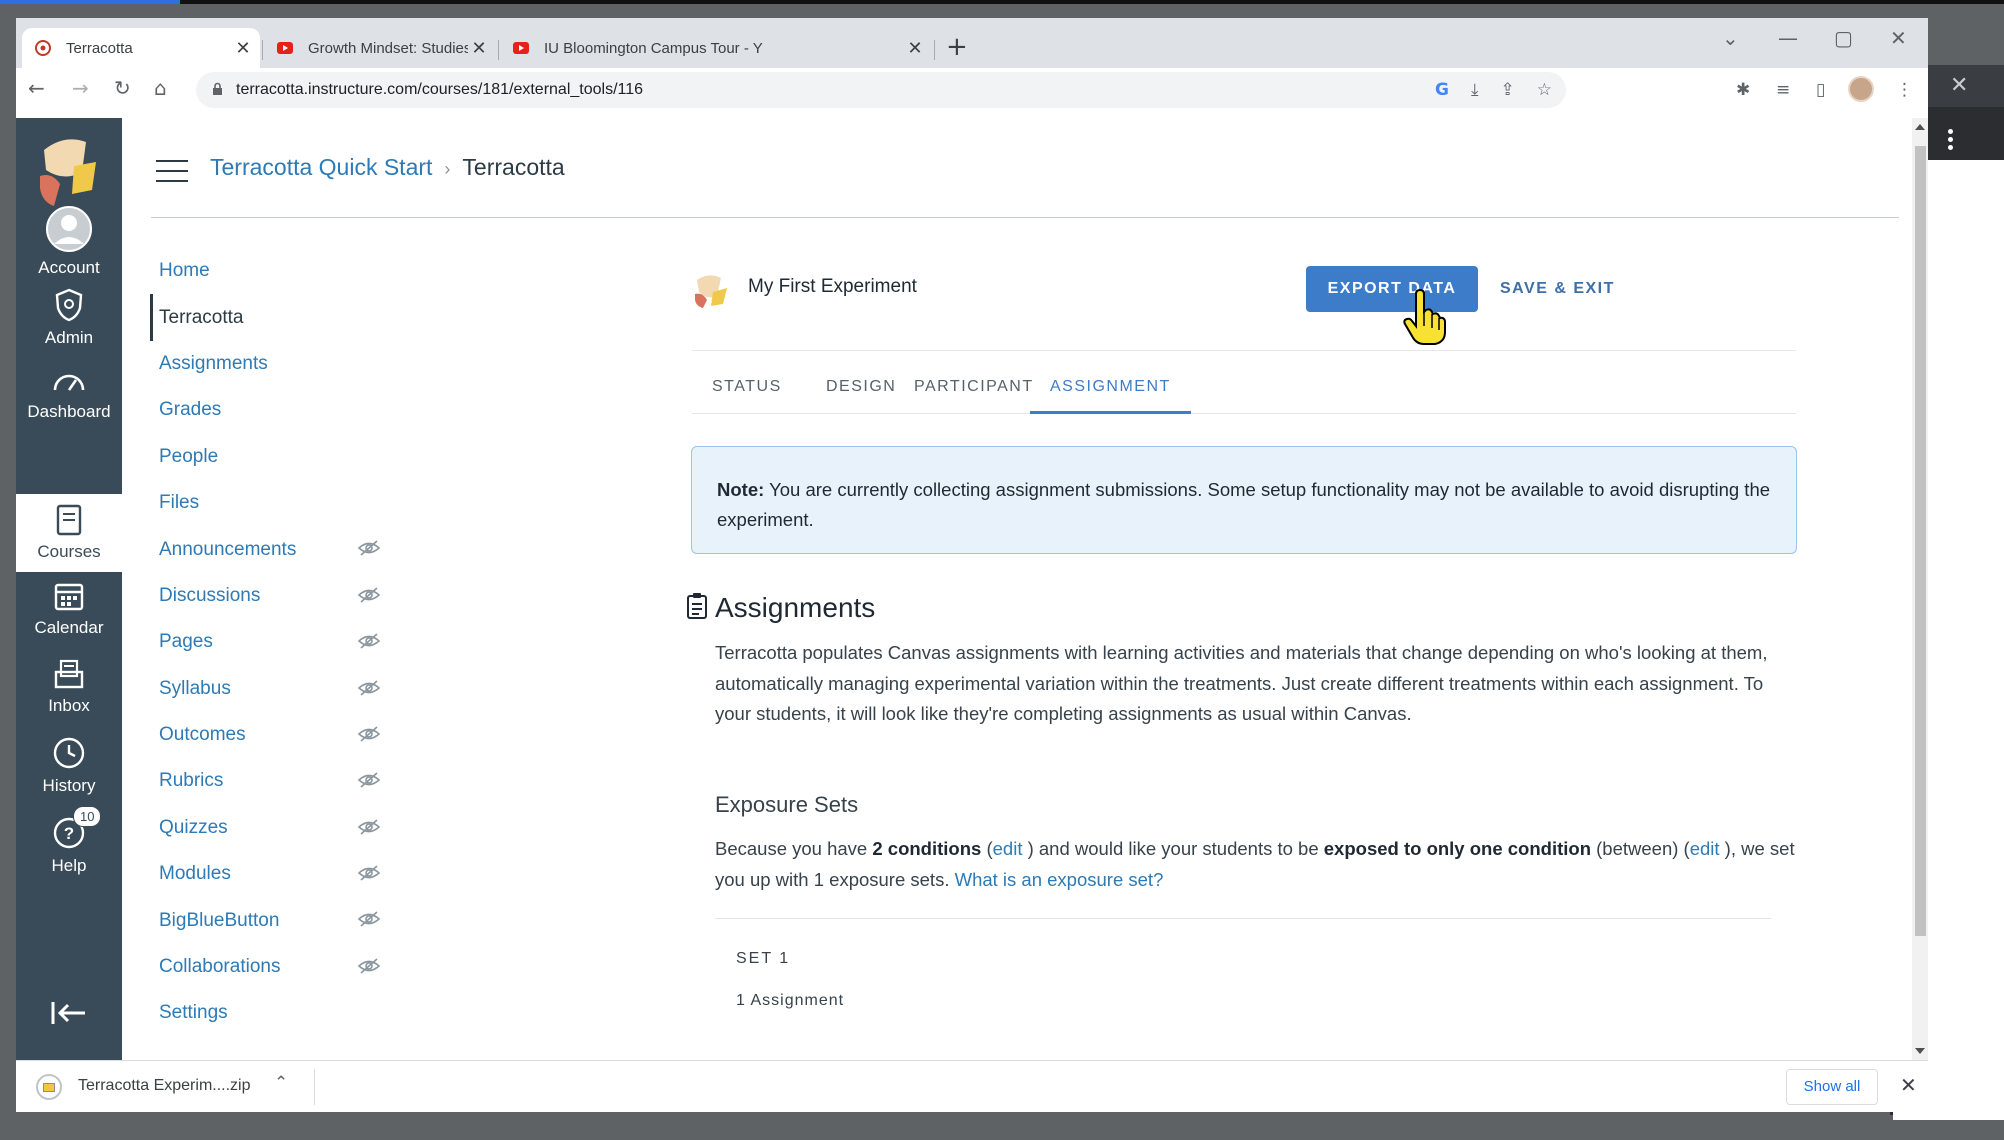  Describe the element at coordinates (262, 50) in the screenshot. I see `tab-separator` at that location.